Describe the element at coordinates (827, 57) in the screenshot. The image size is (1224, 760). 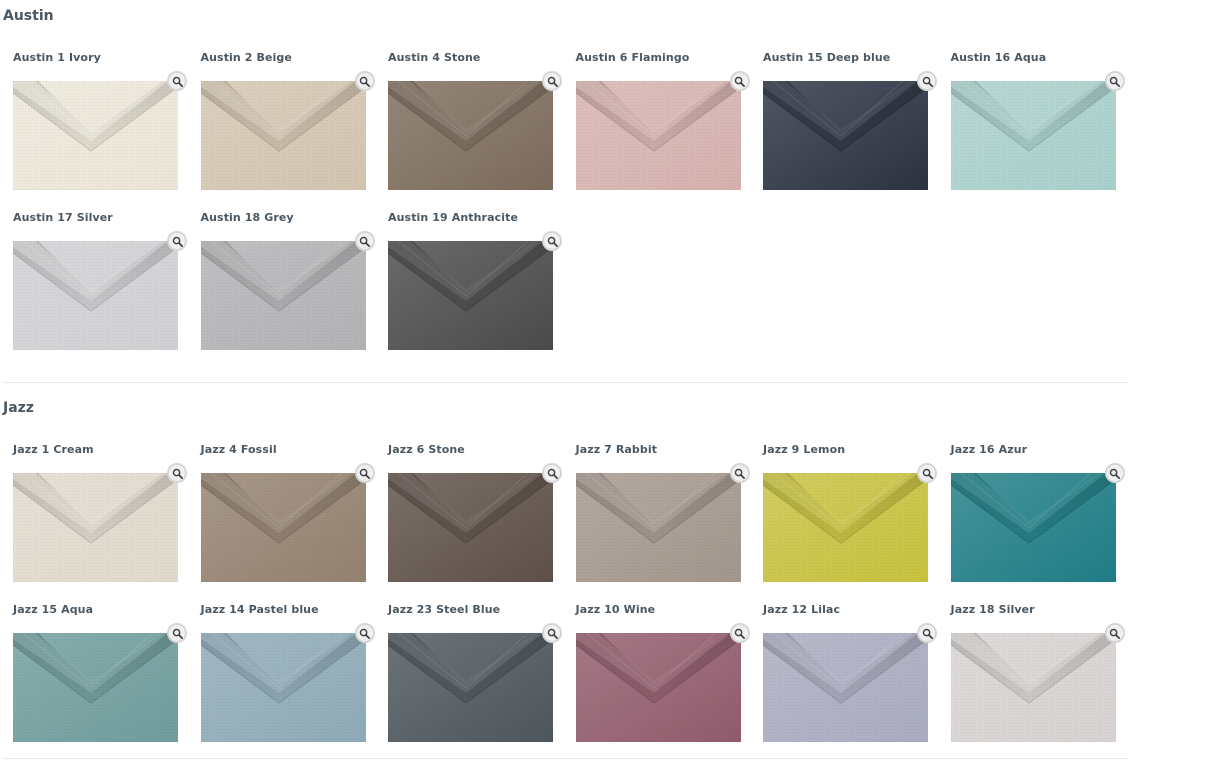
I see `swatch-label: Austin 15 Deep blue` at that location.